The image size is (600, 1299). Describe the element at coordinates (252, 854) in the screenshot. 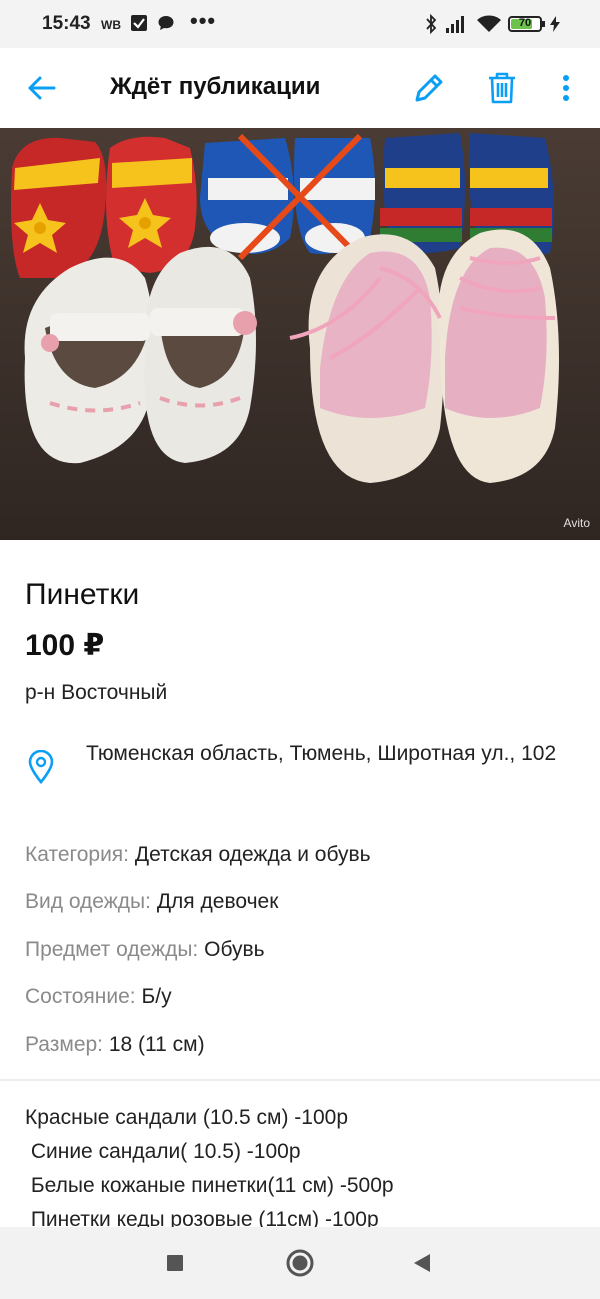

I see `param-value: Детская одежда и обувь` at that location.